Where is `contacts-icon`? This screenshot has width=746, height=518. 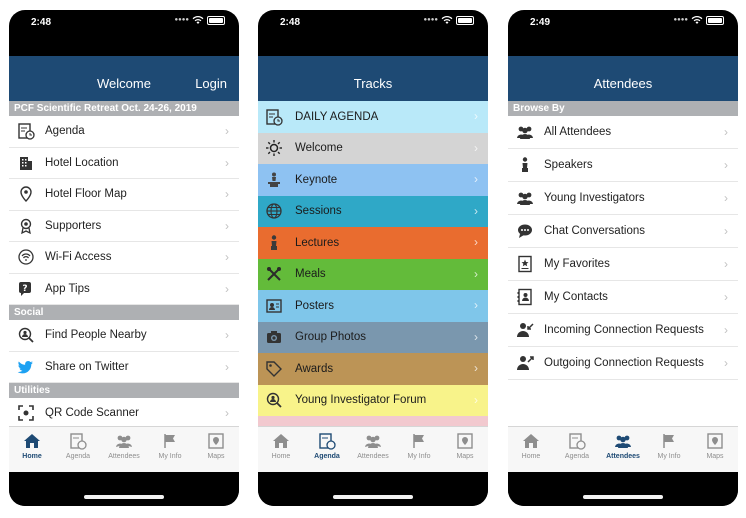 contacts-icon is located at coordinates (525, 297).